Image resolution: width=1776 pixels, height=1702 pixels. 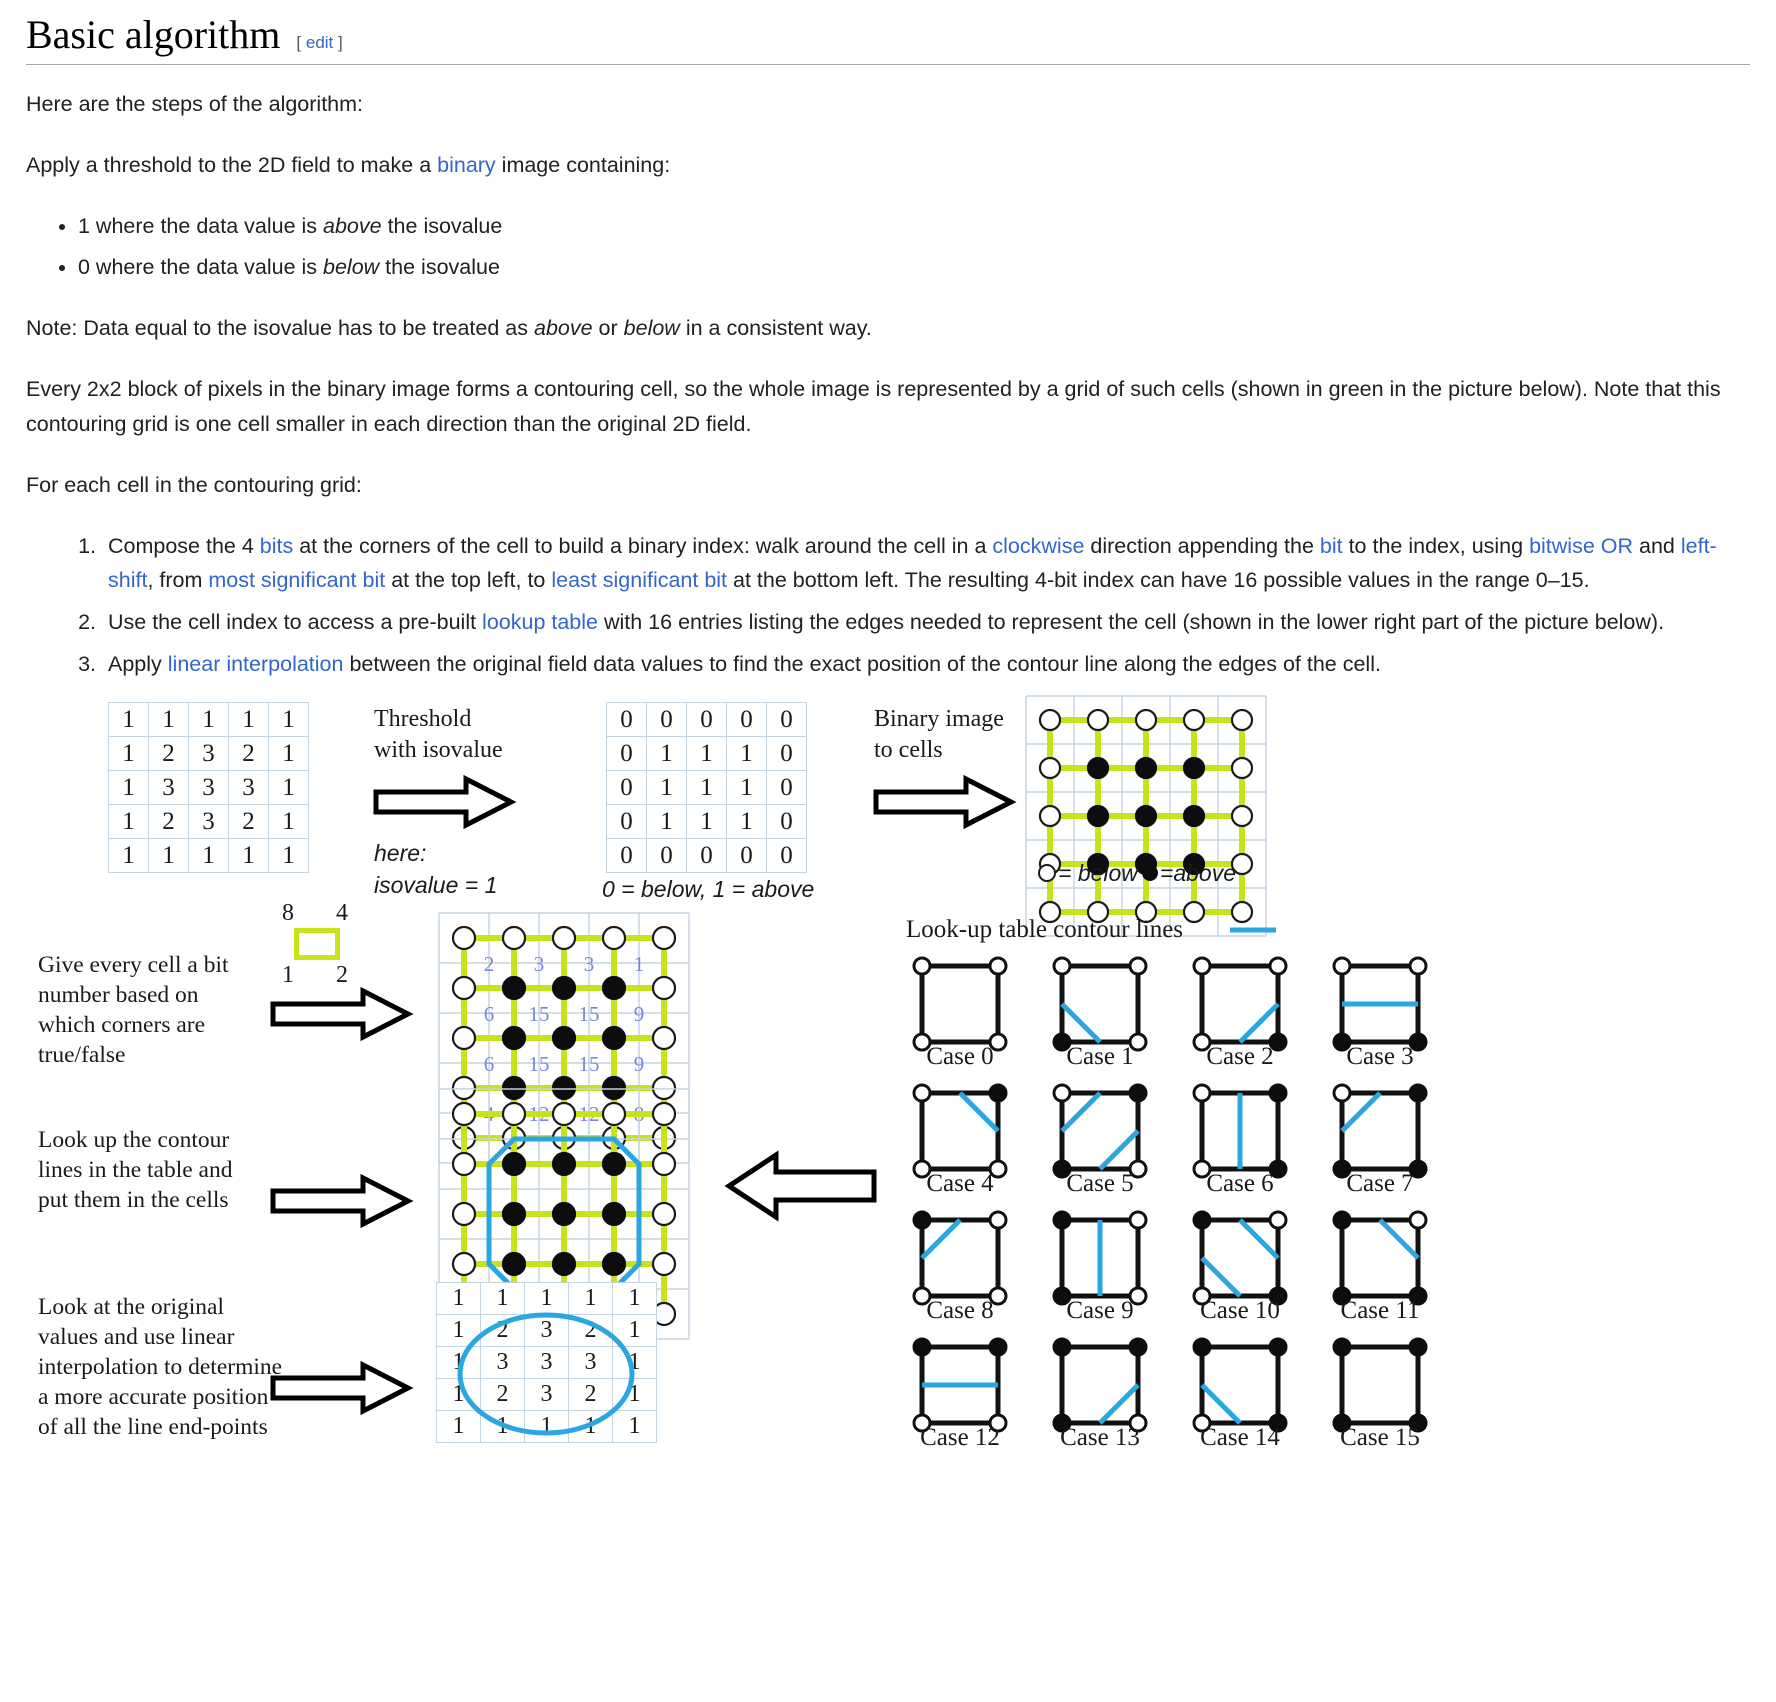 What do you see at coordinates (256, 664) in the screenshot?
I see `inline-link: linear interpolation` at bounding box center [256, 664].